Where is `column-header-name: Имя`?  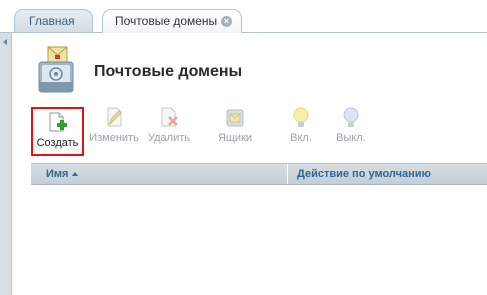 column-header-name: Имя is located at coordinates (62, 174).